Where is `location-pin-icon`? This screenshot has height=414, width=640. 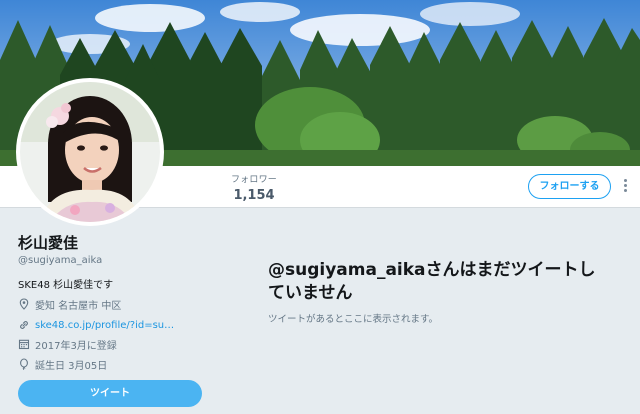
location-pin-icon is located at coordinates (24, 304).